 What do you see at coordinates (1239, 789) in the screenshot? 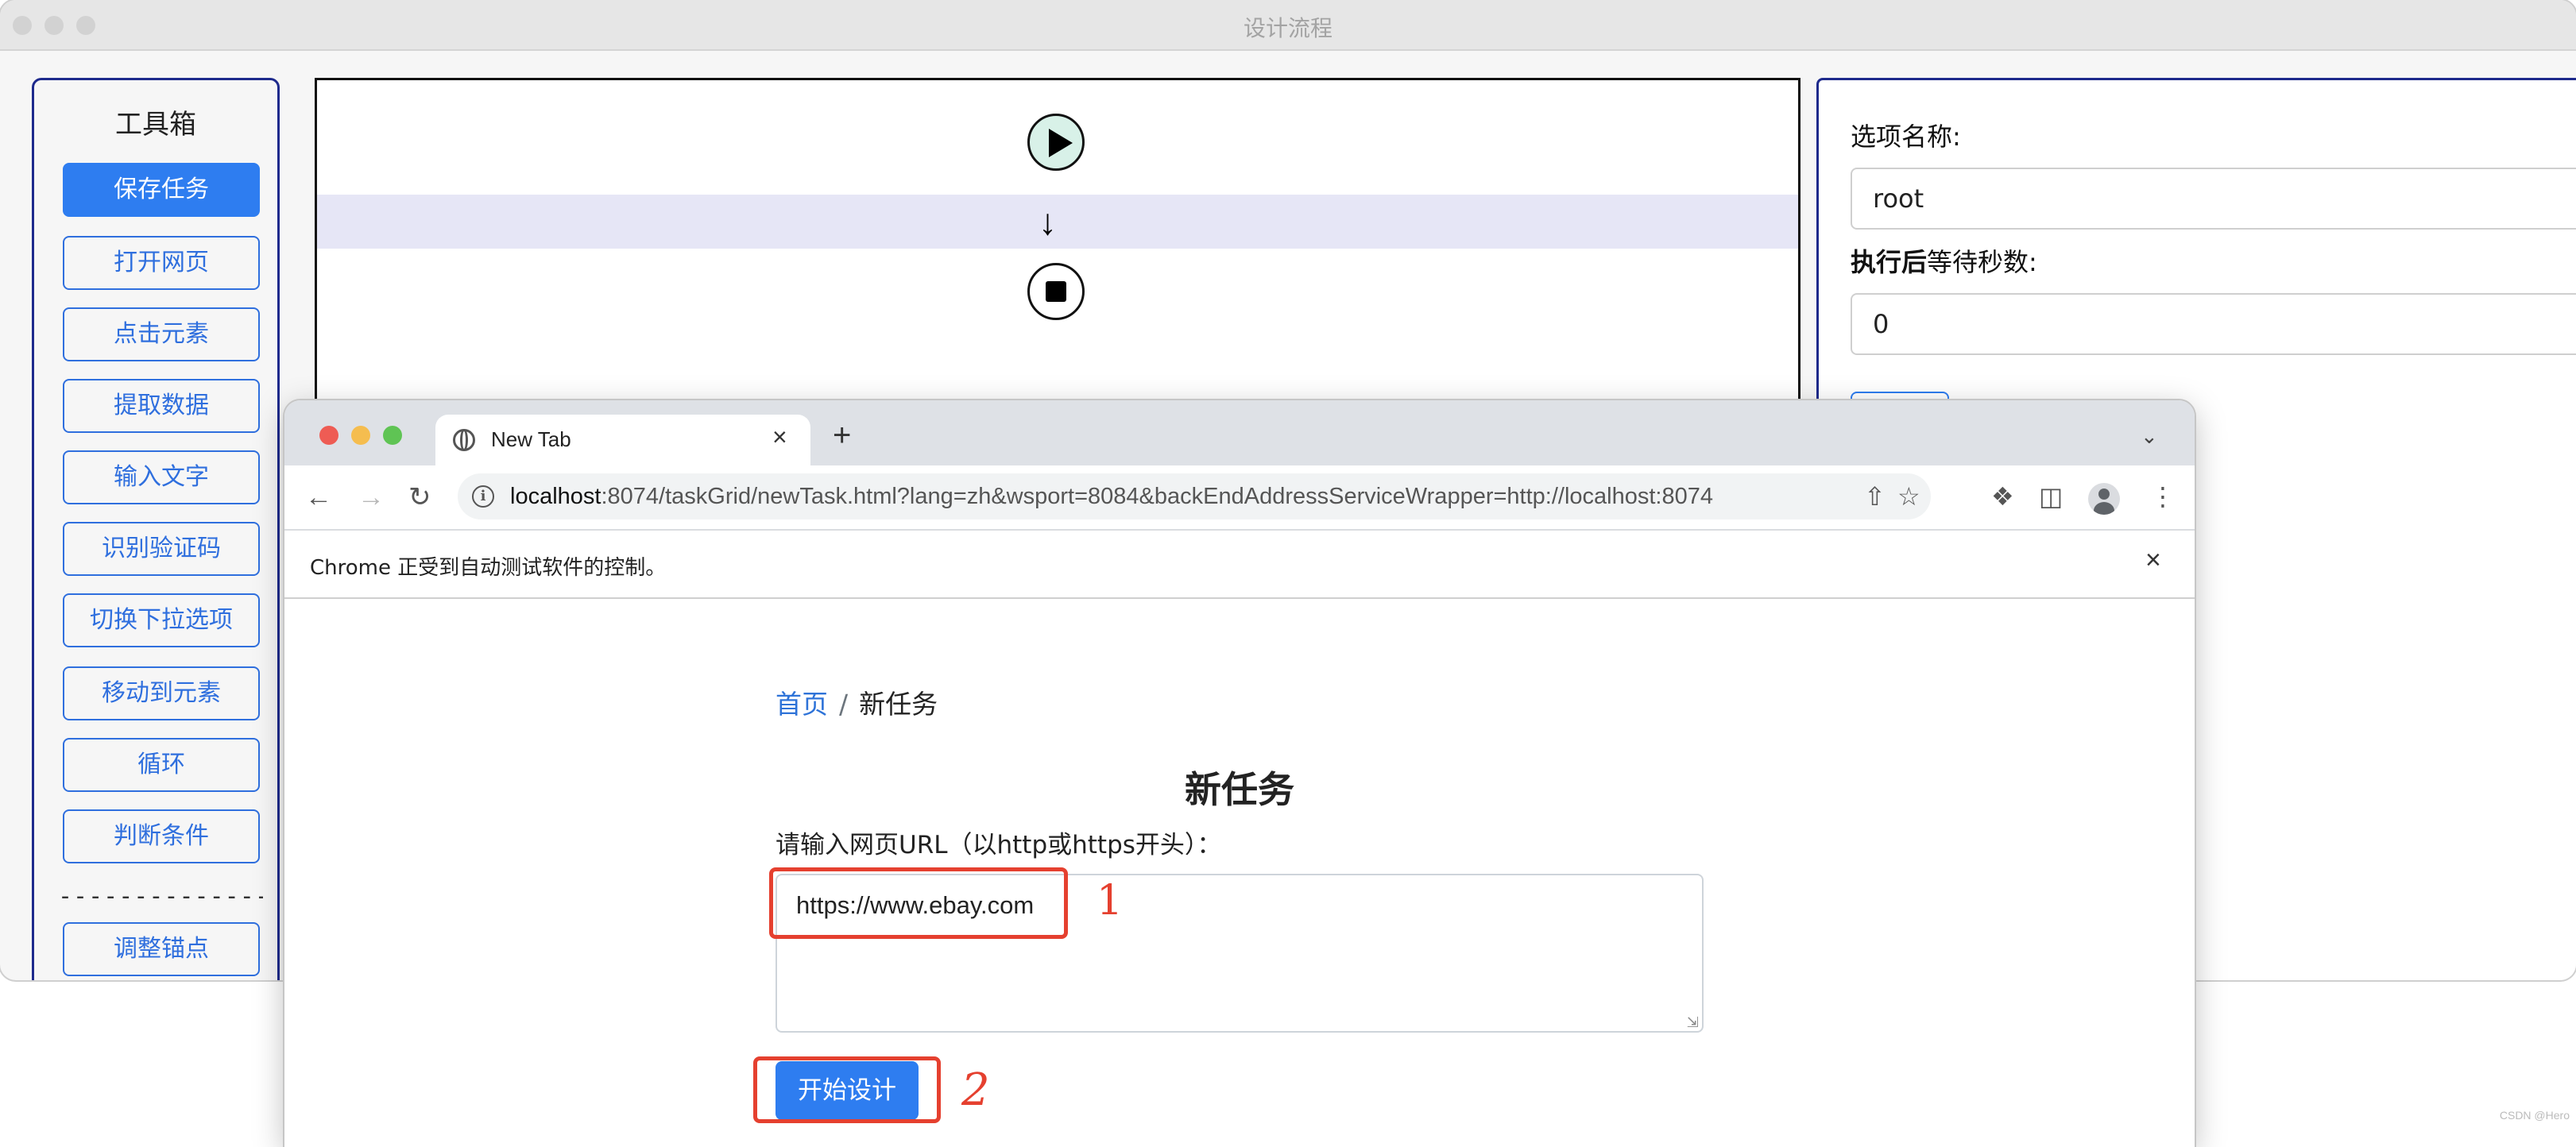
I see `page-title: 新任务` at bounding box center [1239, 789].